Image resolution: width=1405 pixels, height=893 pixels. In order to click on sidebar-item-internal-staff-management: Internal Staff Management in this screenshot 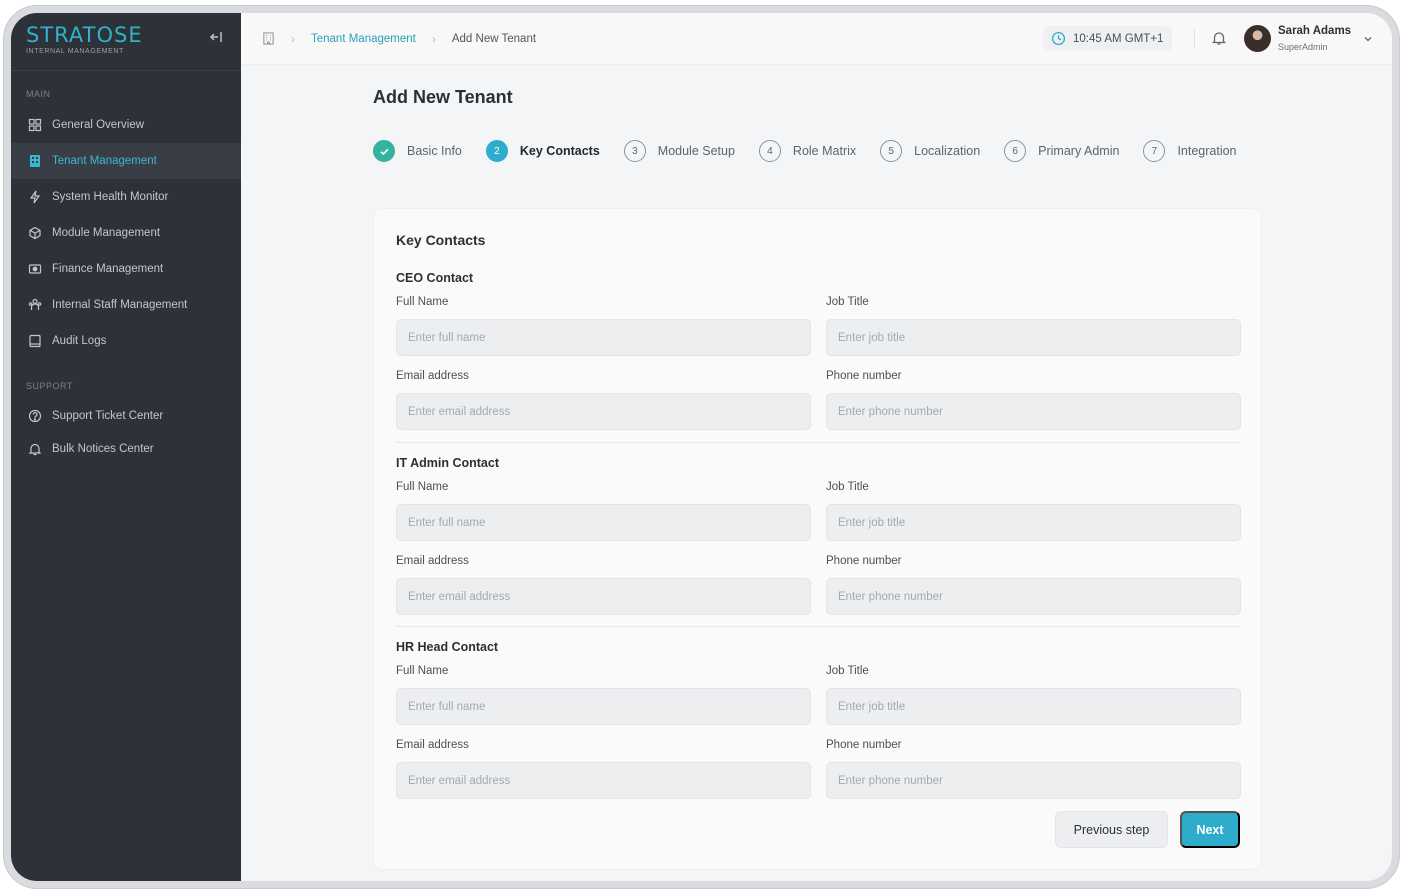, I will do `click(126, 305)`.